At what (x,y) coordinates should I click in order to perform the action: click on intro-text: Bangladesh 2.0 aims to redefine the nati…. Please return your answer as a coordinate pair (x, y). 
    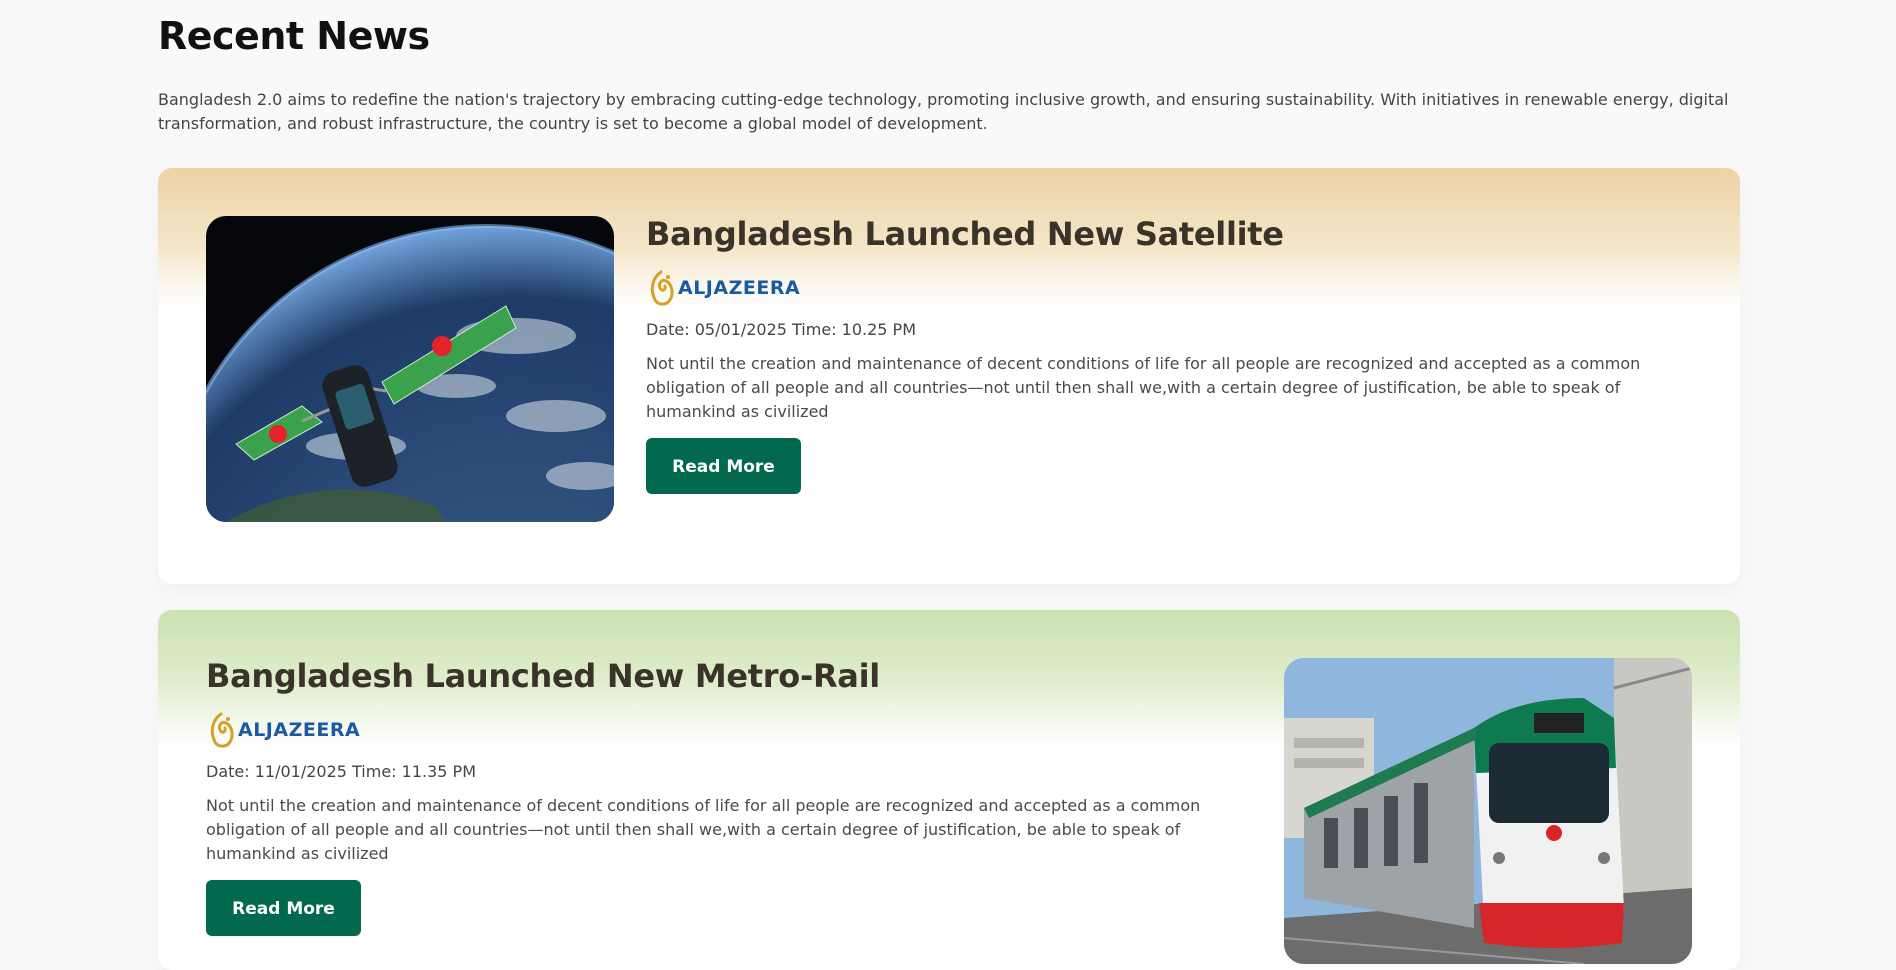
    Looking at the image, I should click on (943, 111).